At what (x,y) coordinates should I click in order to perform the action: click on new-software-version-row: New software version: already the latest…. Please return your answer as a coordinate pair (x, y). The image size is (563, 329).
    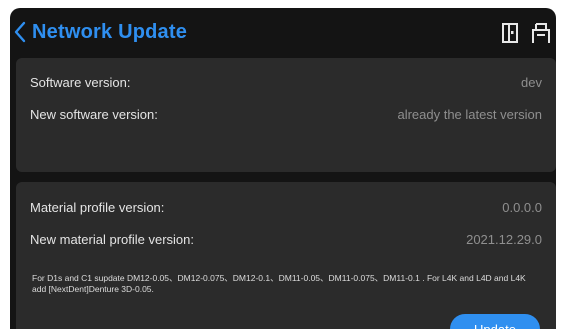
    Looking at the image, I should click on (286, 114).